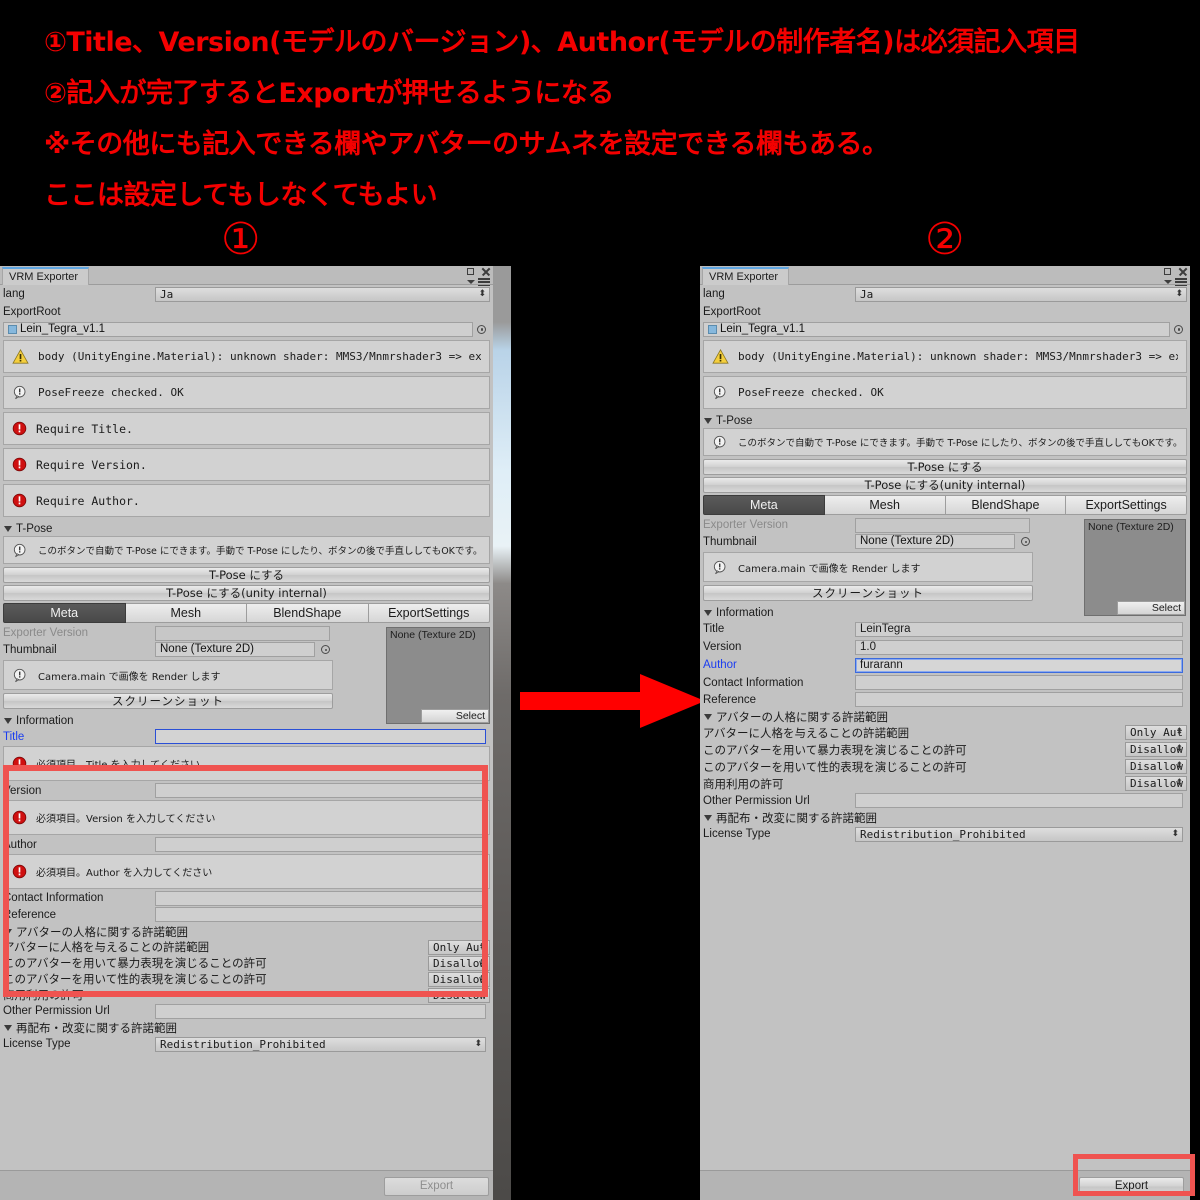 The width and height of the screenshot is (1200, 1200). What do you see at coordinates (20, 356) in the screenshot?
I see `warning-icon` at bounding box center [20, 356].